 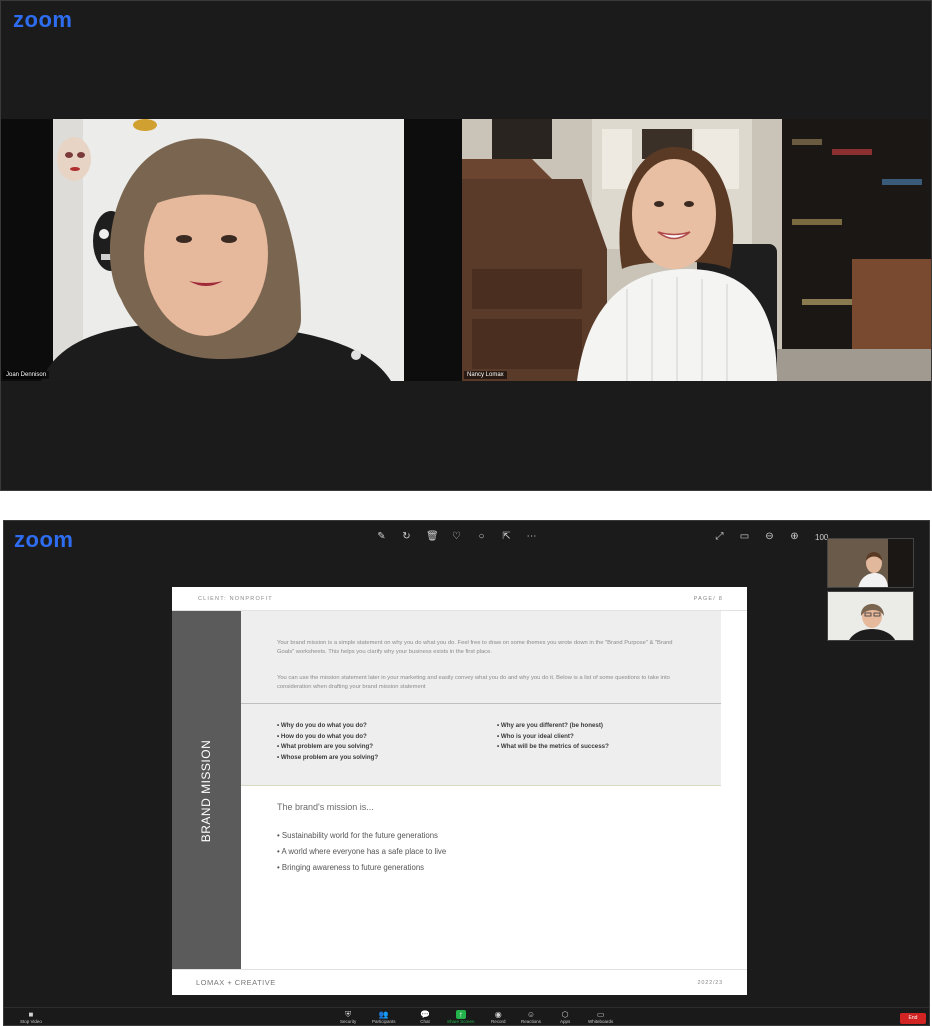 I want to click on participant-tile-2: Nancy Lomax, so click(x=696, y=250).